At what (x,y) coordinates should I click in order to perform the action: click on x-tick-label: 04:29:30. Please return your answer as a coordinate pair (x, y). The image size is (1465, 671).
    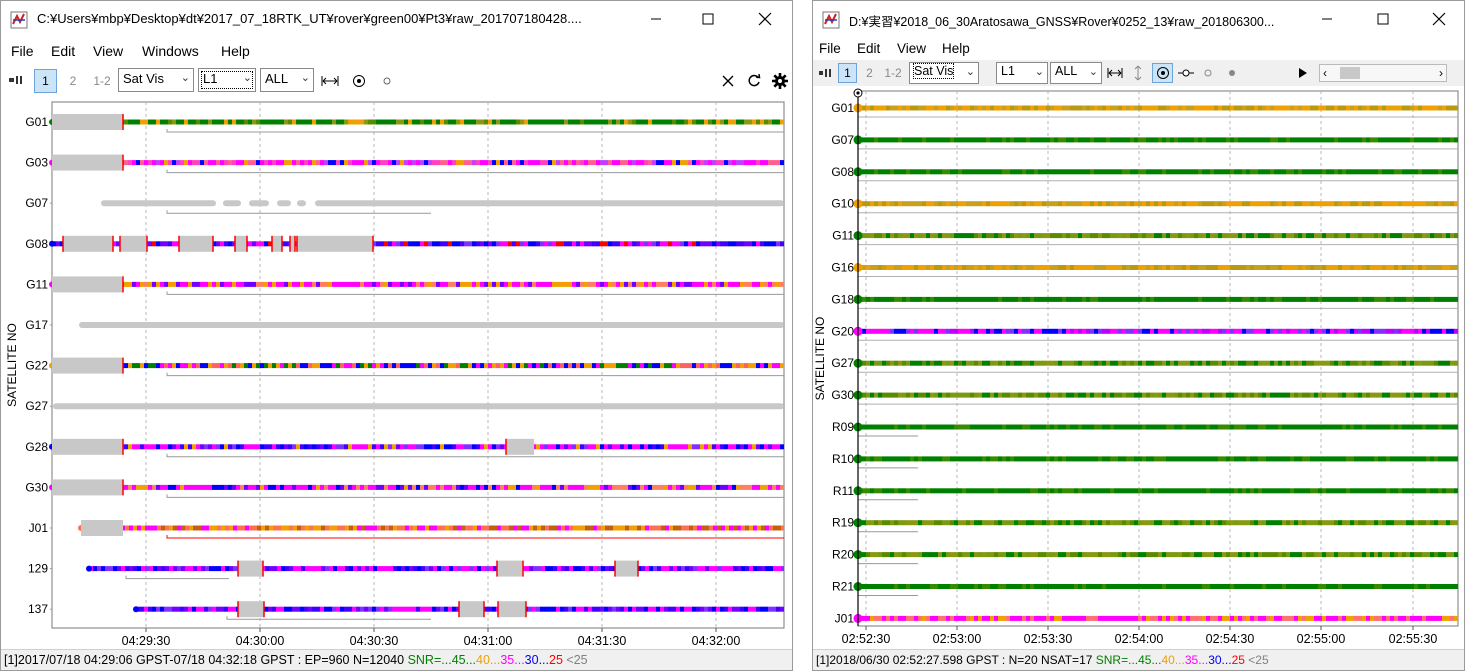
    Looking at the image, I should click on (146, 641).